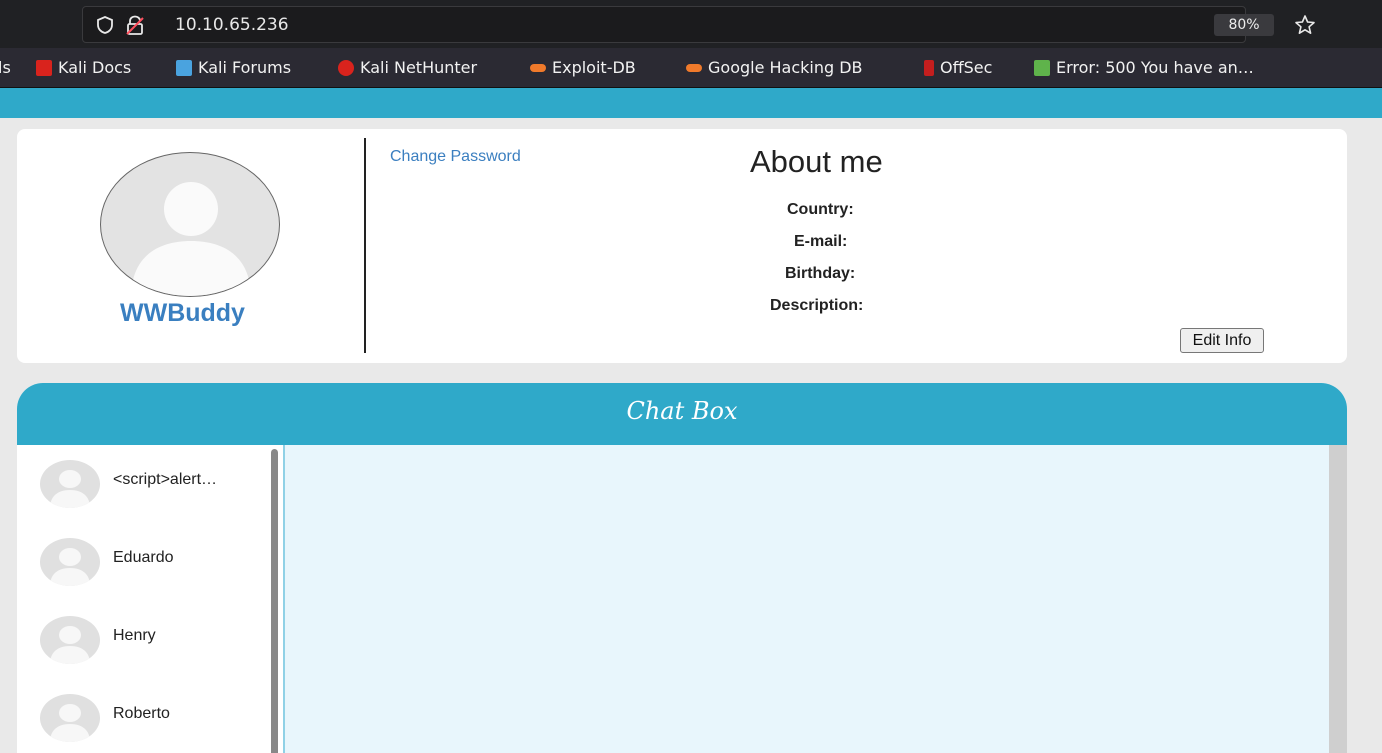 This screenshot has height=753, width=1382. Describe the element at coordinates (44, 68) in the screenshot. I see `kali-docs-icon` at that location.